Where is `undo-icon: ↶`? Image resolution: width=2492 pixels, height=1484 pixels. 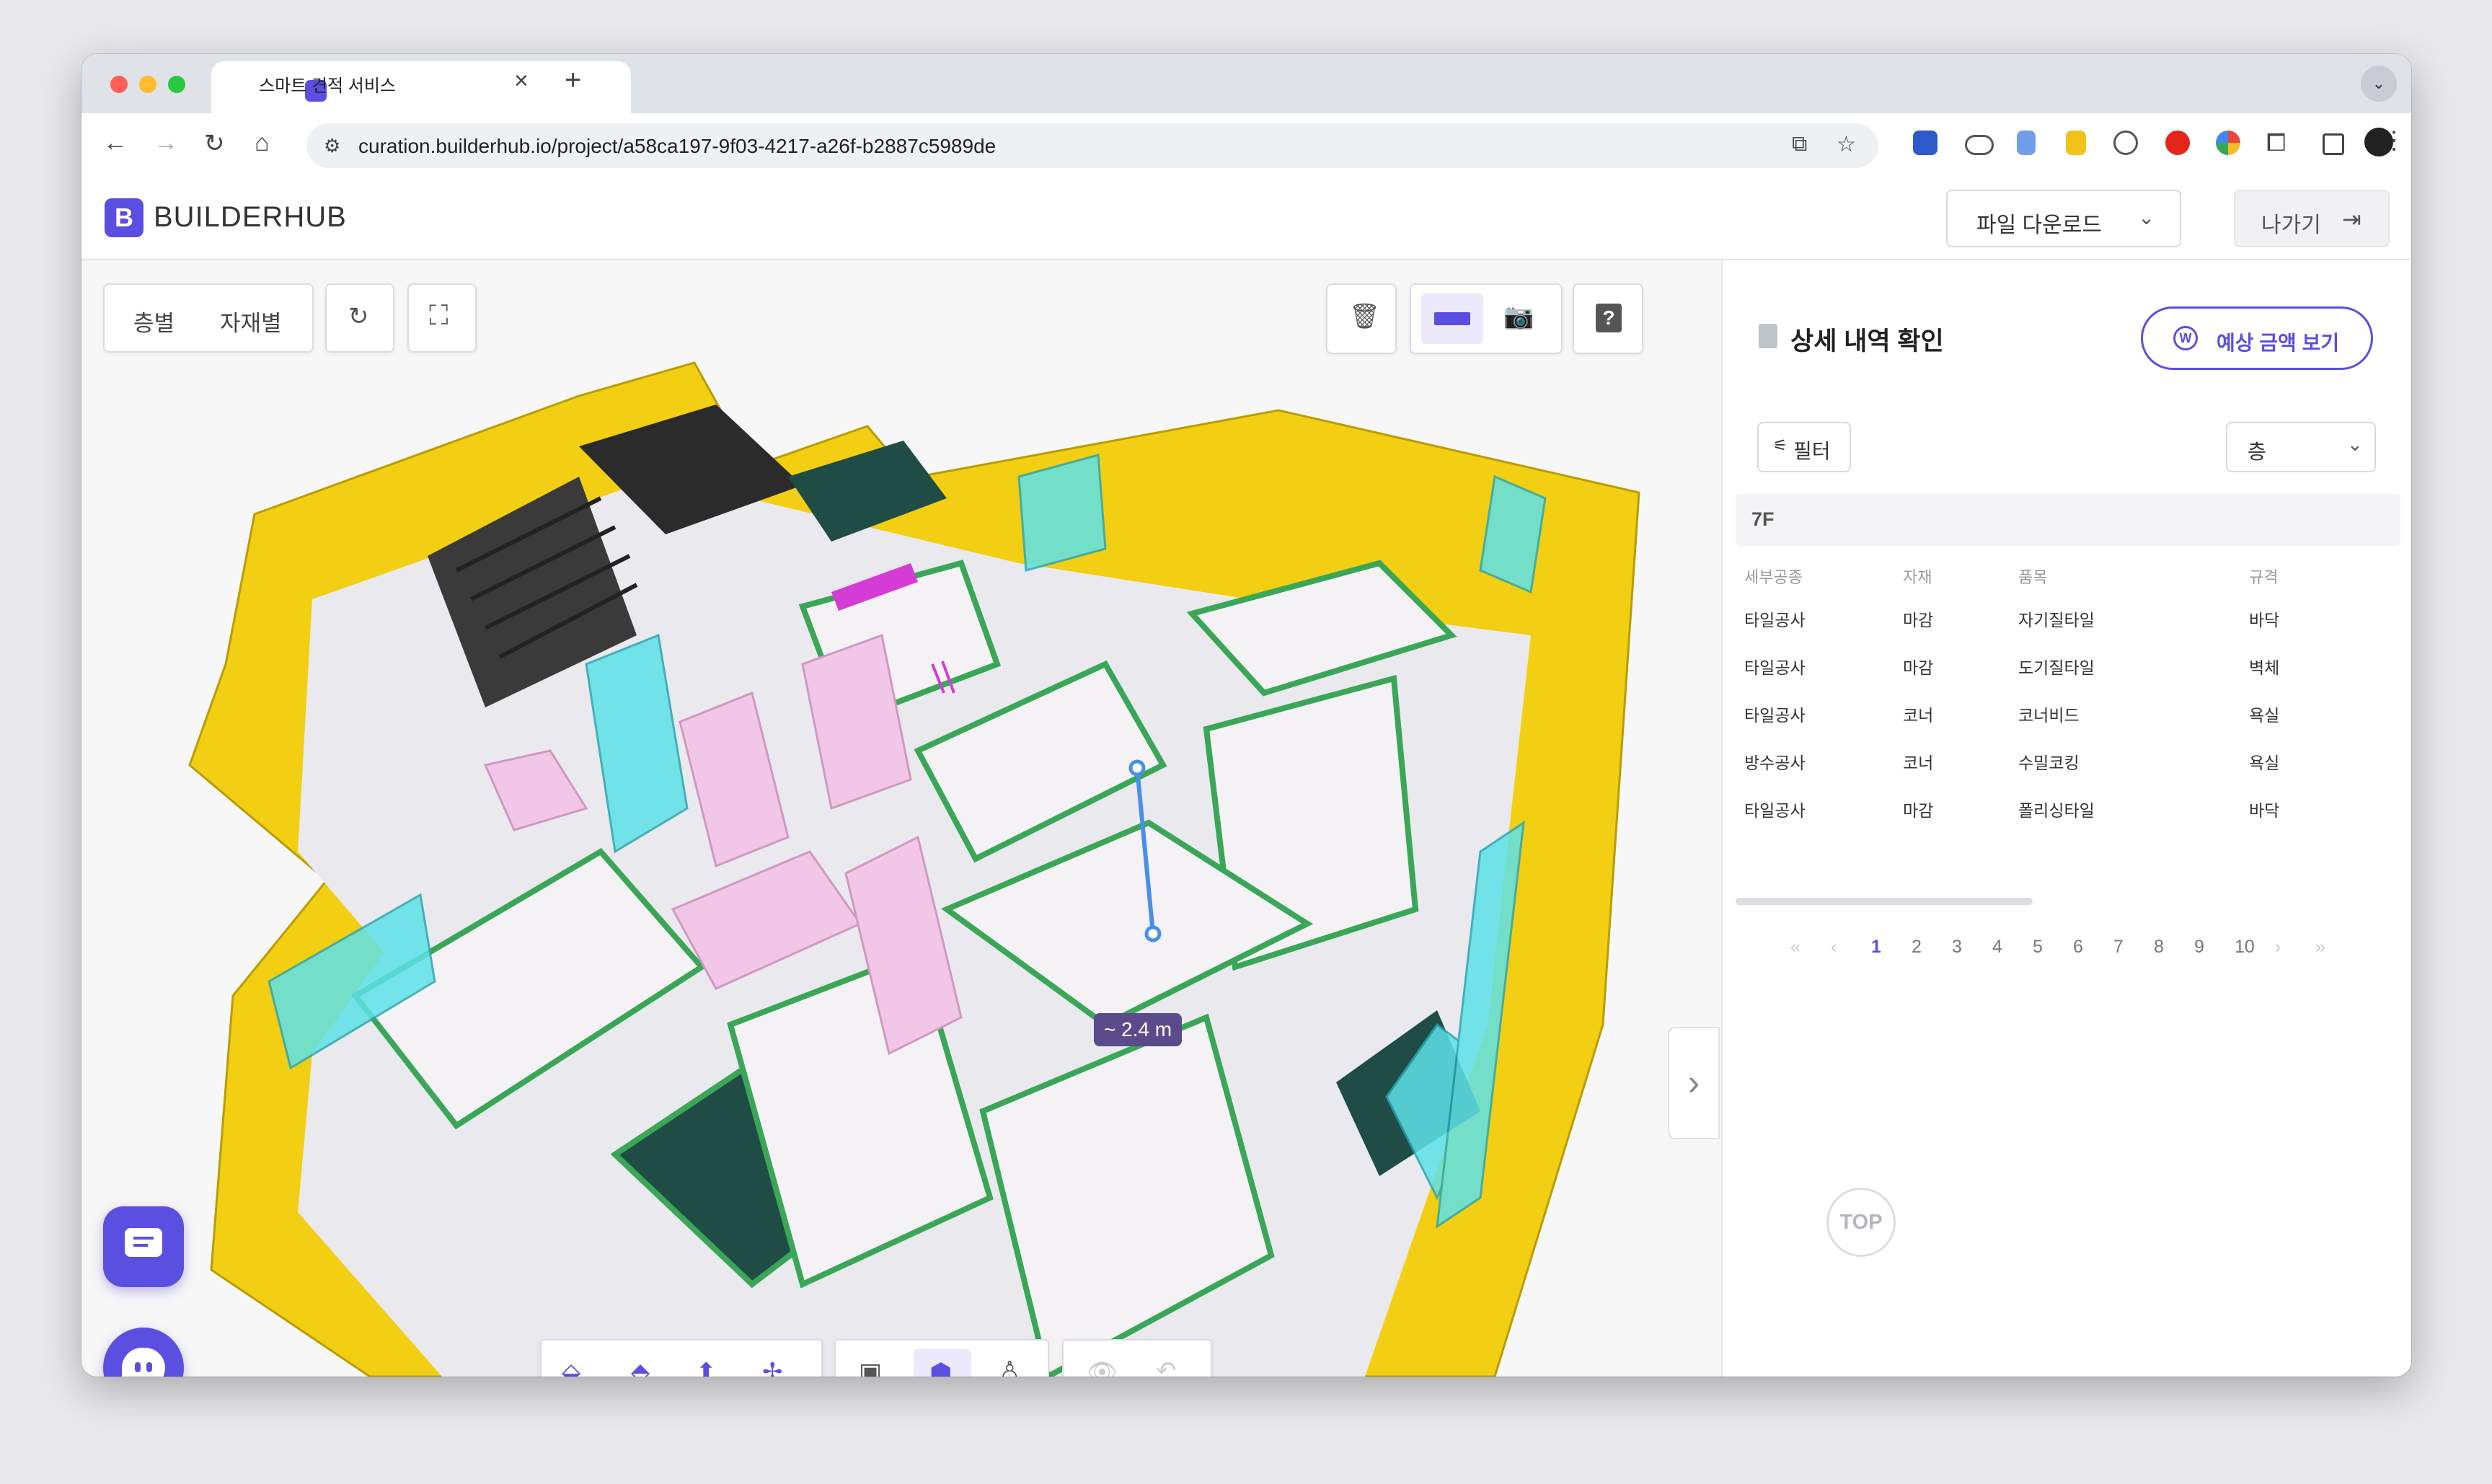 undo-icon: ↶ is located at coordinates (1166, 1367).